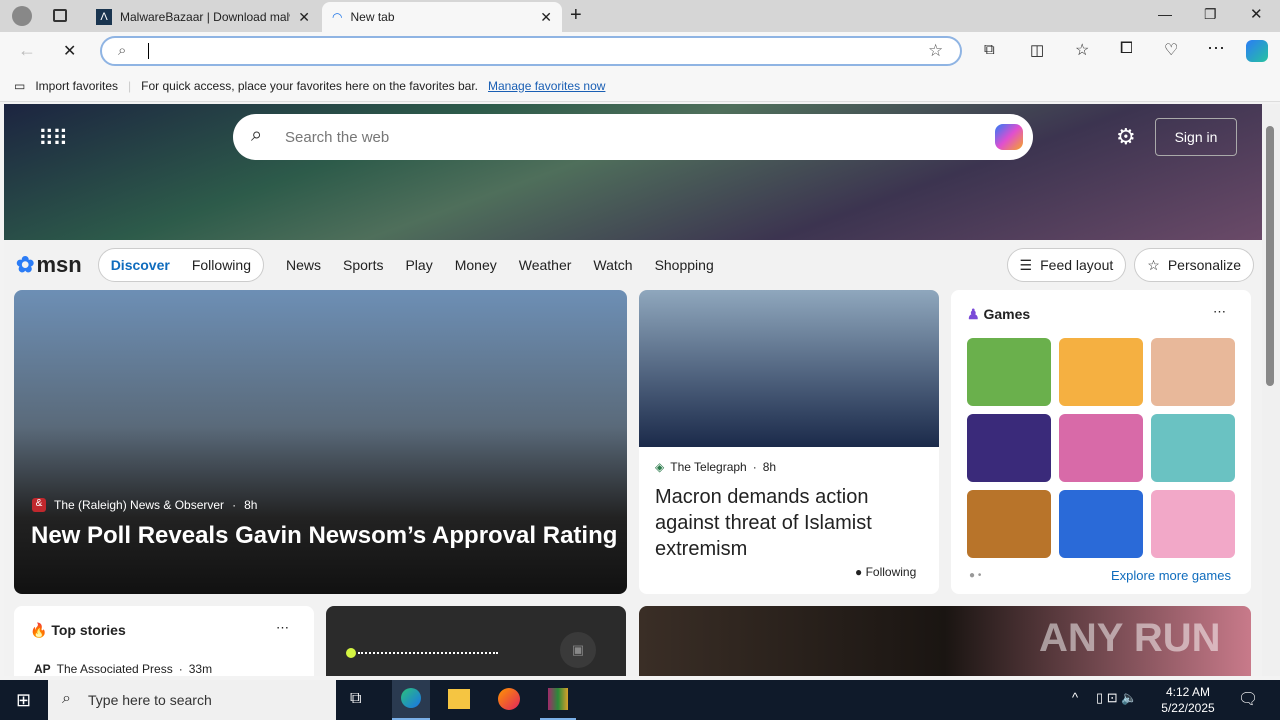 This screenshot has width=1280, height=720. I want to click on taskbar-search: ⌕ Type here to search, so click(192, 700).